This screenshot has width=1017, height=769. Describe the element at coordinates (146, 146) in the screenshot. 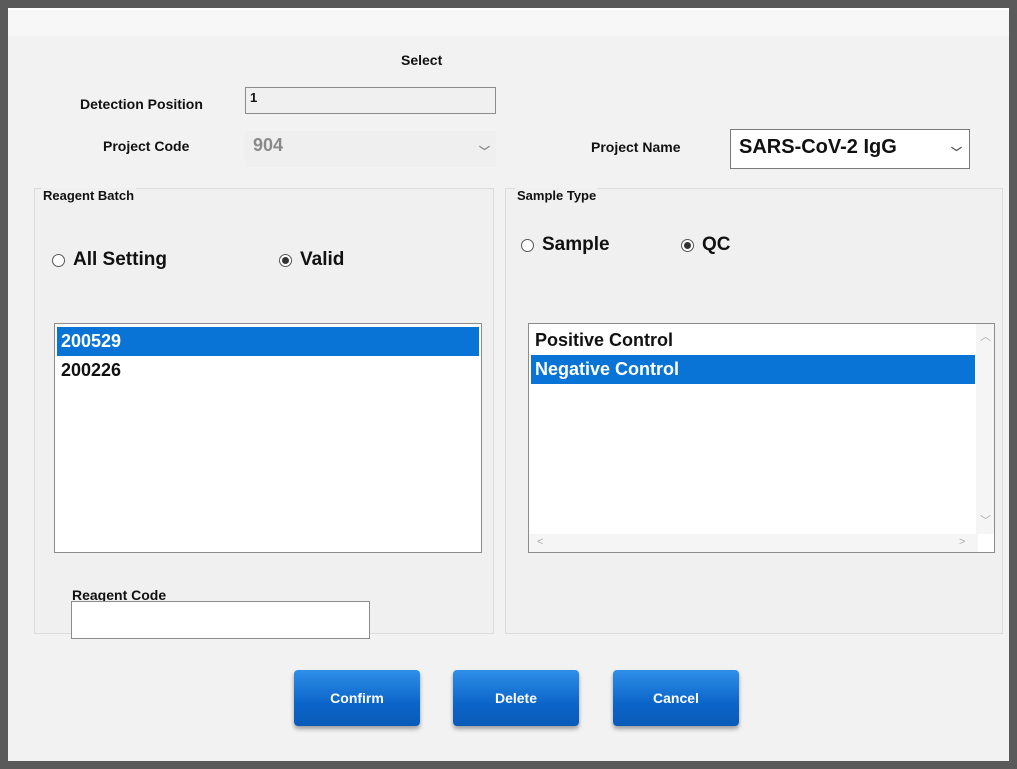

I see `project-code-label: Project Code` at that location.